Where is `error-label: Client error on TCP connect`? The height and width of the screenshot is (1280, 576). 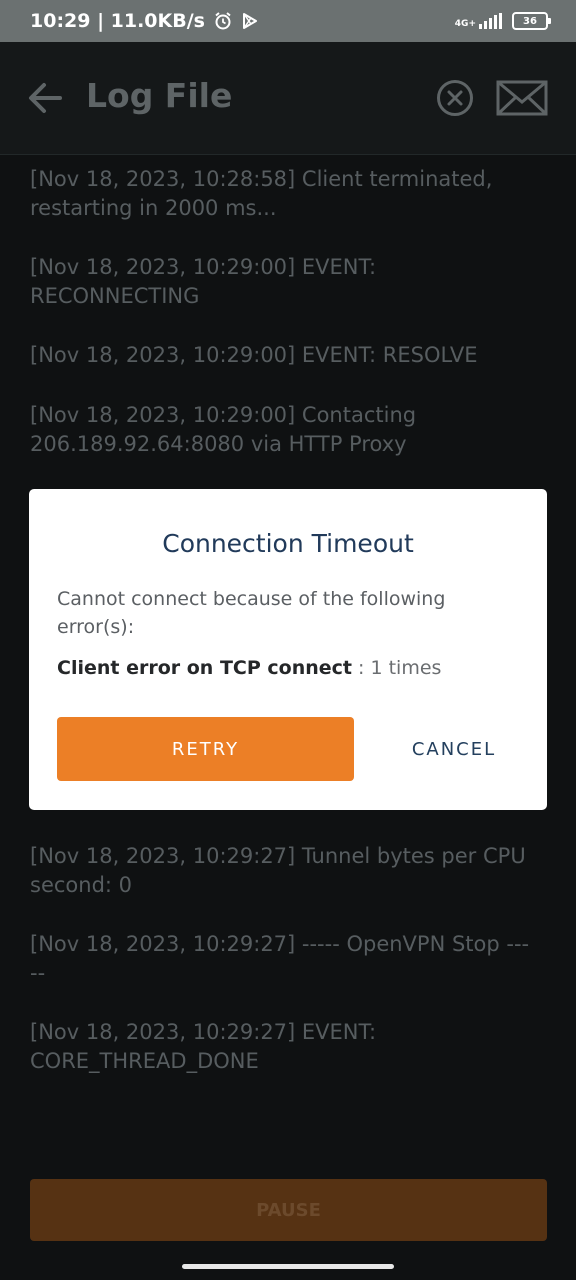 error-label: Client error on TCP connect is located at coordinates (204, 668).